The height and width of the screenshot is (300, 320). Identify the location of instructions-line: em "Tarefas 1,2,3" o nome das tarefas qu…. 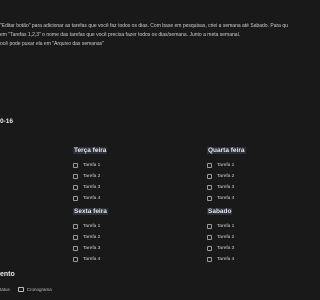
(120, 35).